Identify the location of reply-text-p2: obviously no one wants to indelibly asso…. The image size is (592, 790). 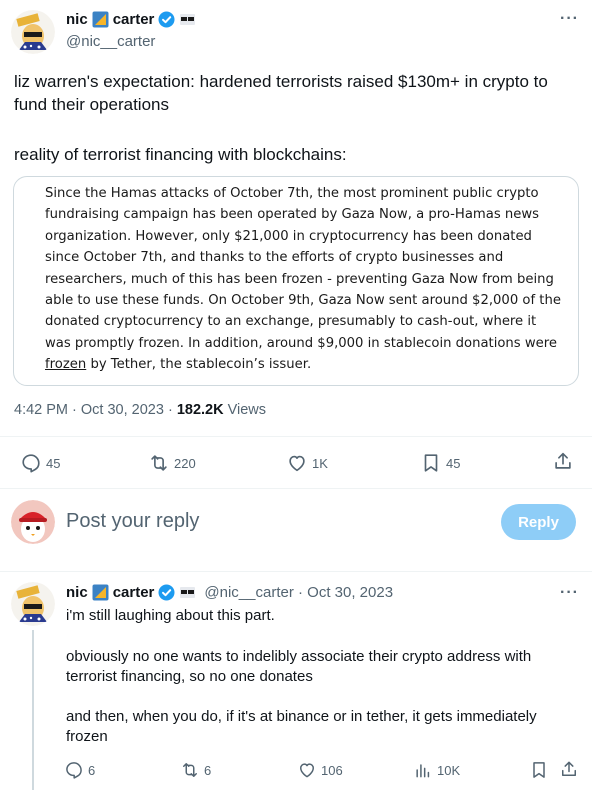
(299, 666).